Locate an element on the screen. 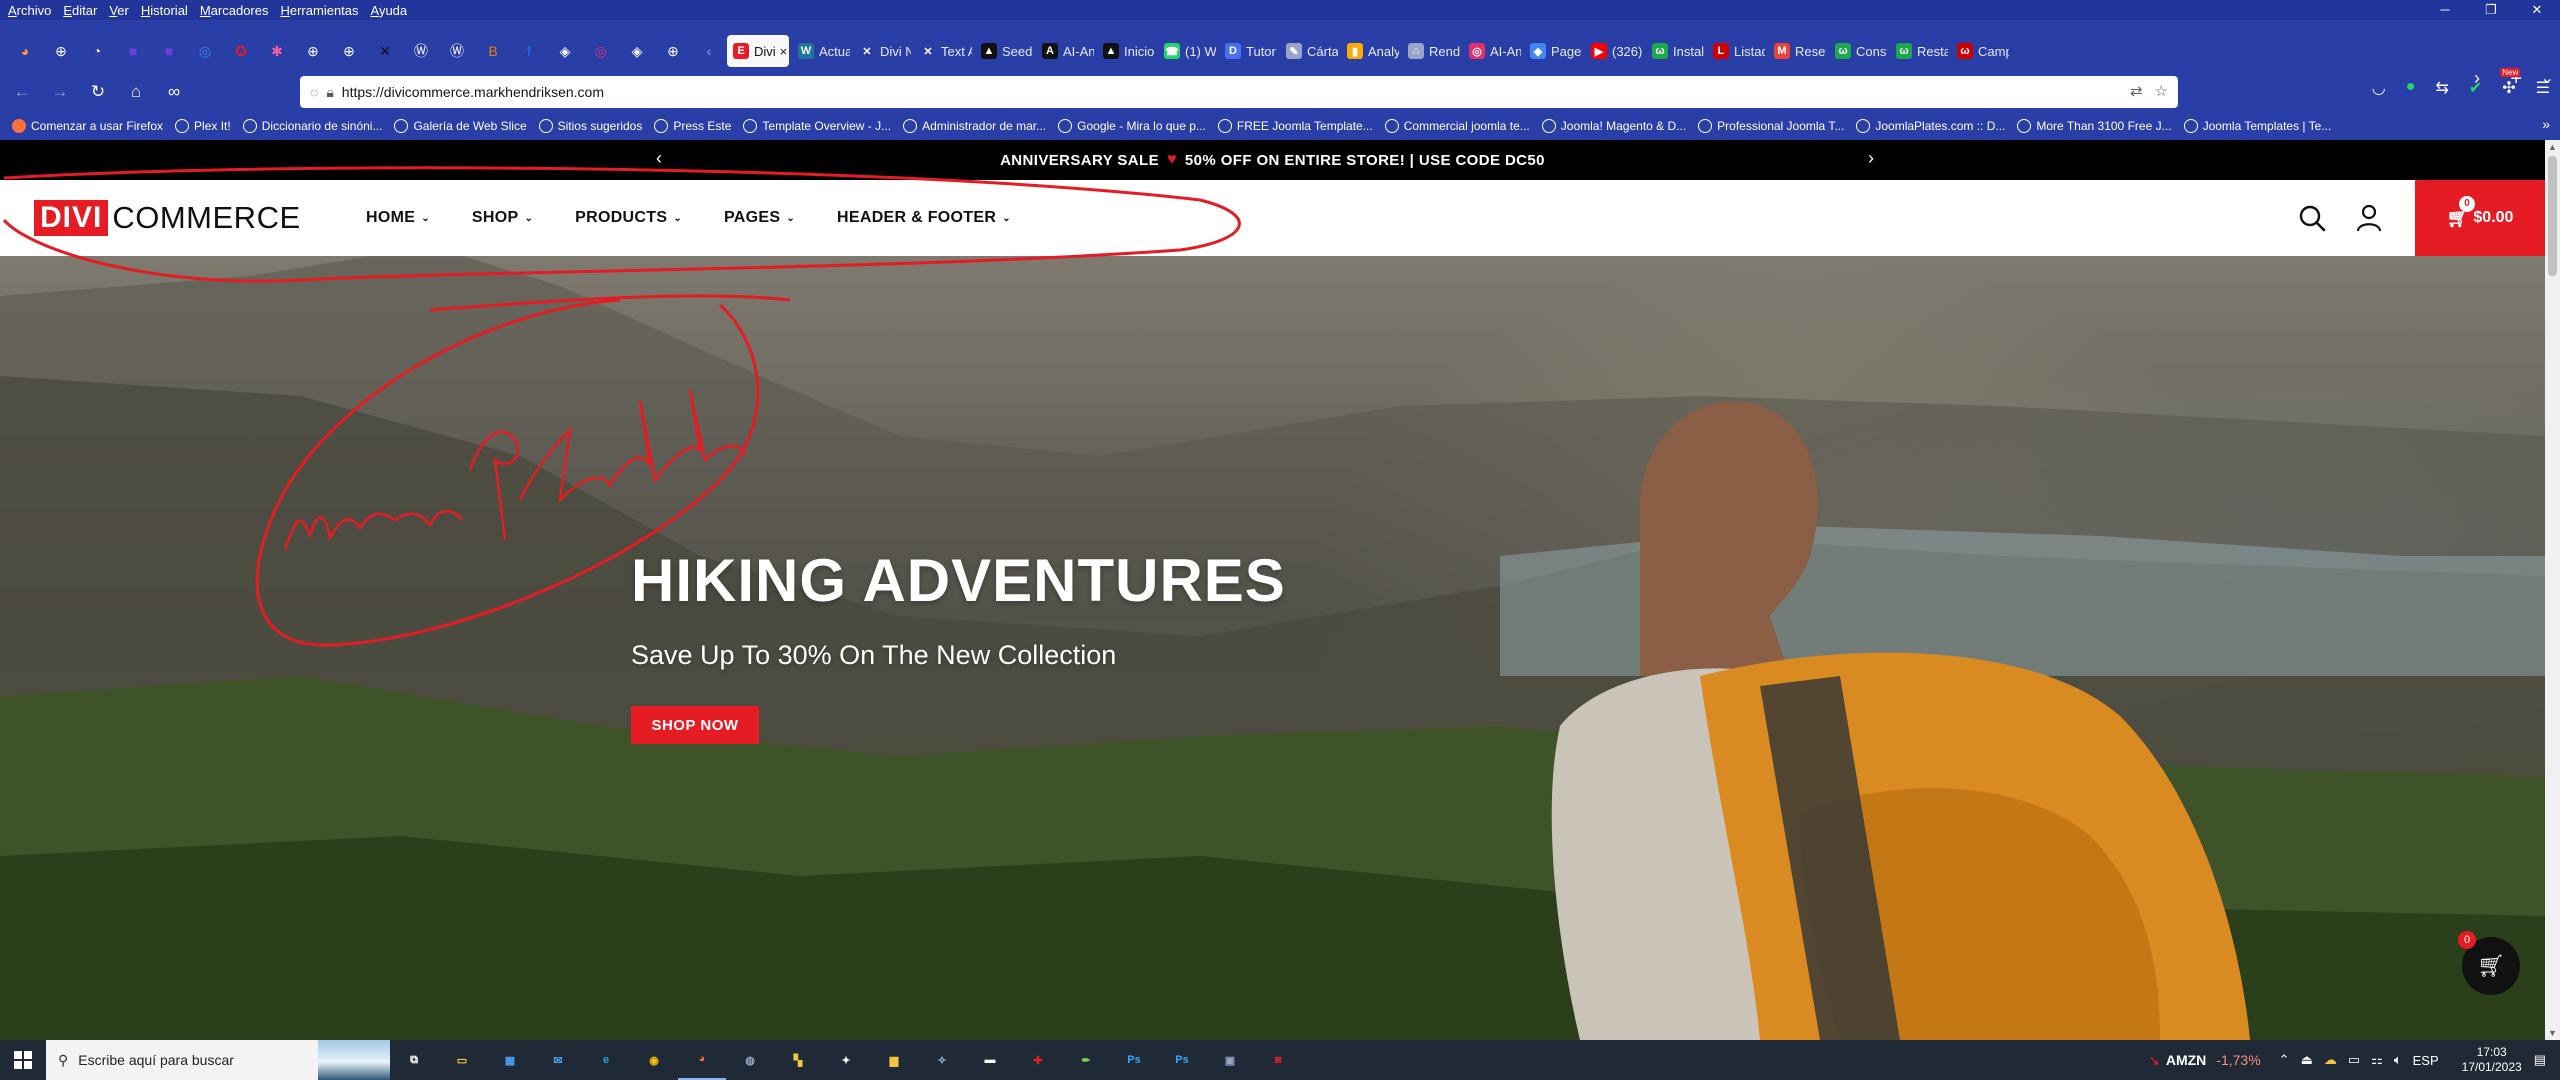 The image size is (2560, 1080). nav-products: PRODUCTS ⌄ is located at coordinates (628, 218).